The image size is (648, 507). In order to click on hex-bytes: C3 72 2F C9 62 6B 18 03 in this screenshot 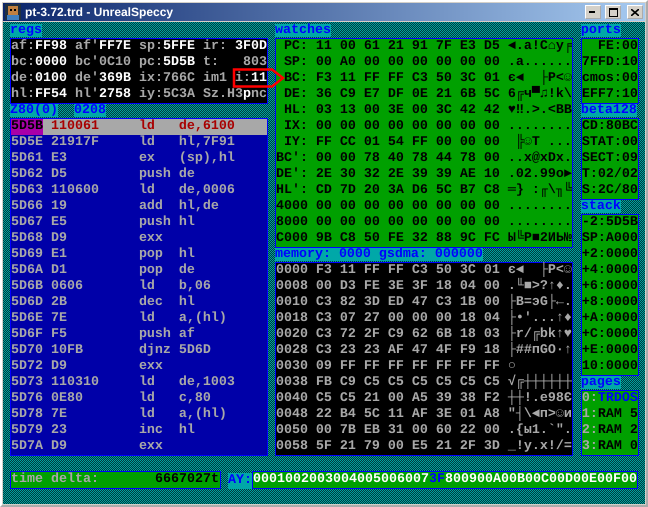, I will do `click(408, 335)`.